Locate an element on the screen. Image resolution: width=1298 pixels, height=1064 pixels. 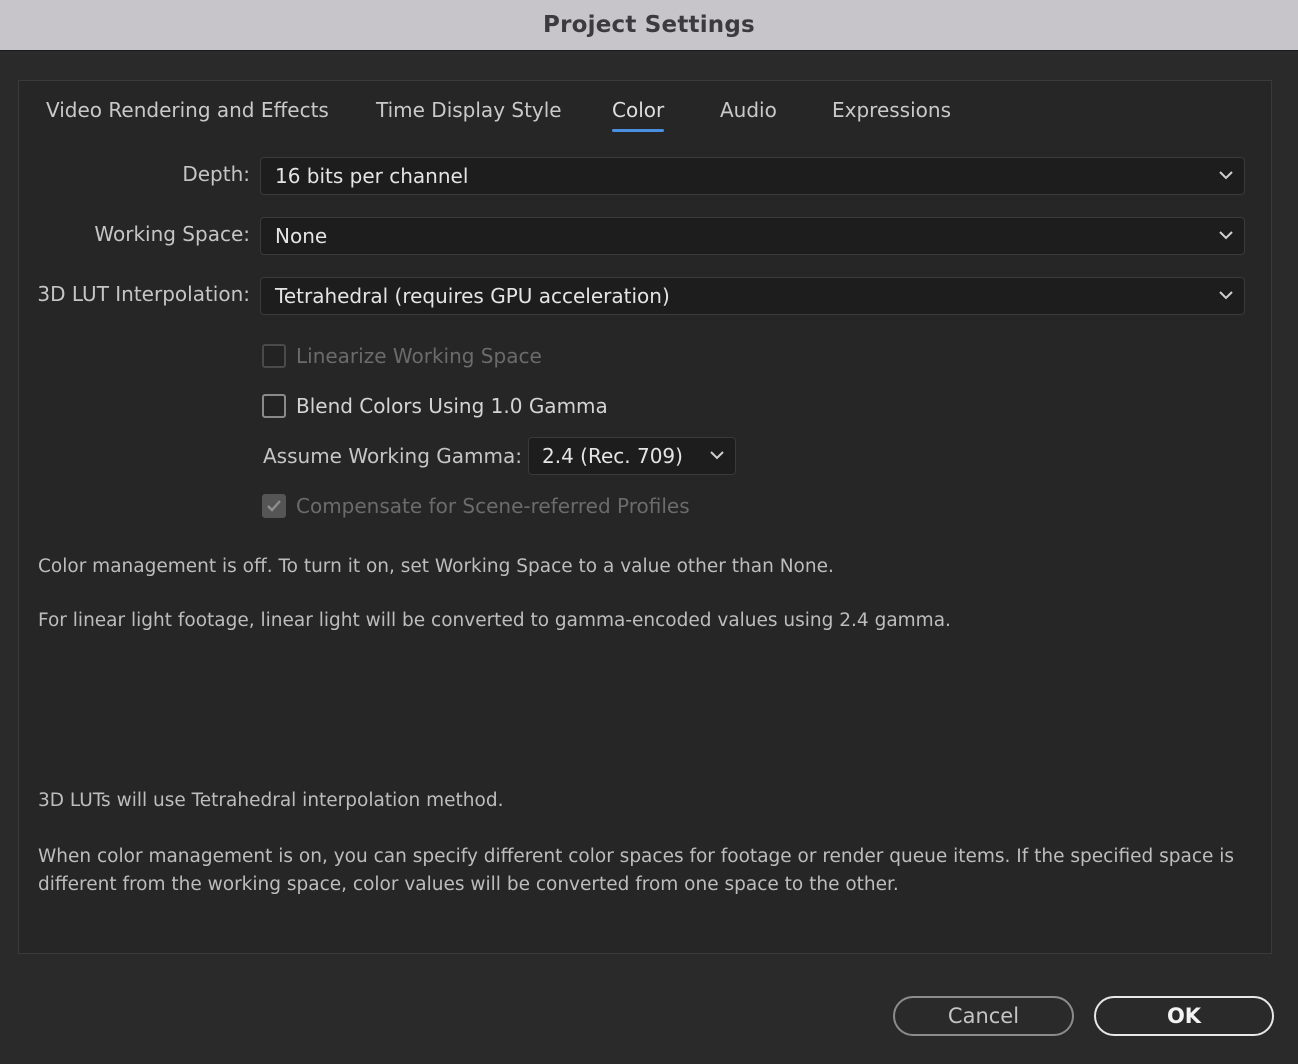
lut-interpolation-label: 3D LUT Interpolation: is located at coordinates (143, 294).